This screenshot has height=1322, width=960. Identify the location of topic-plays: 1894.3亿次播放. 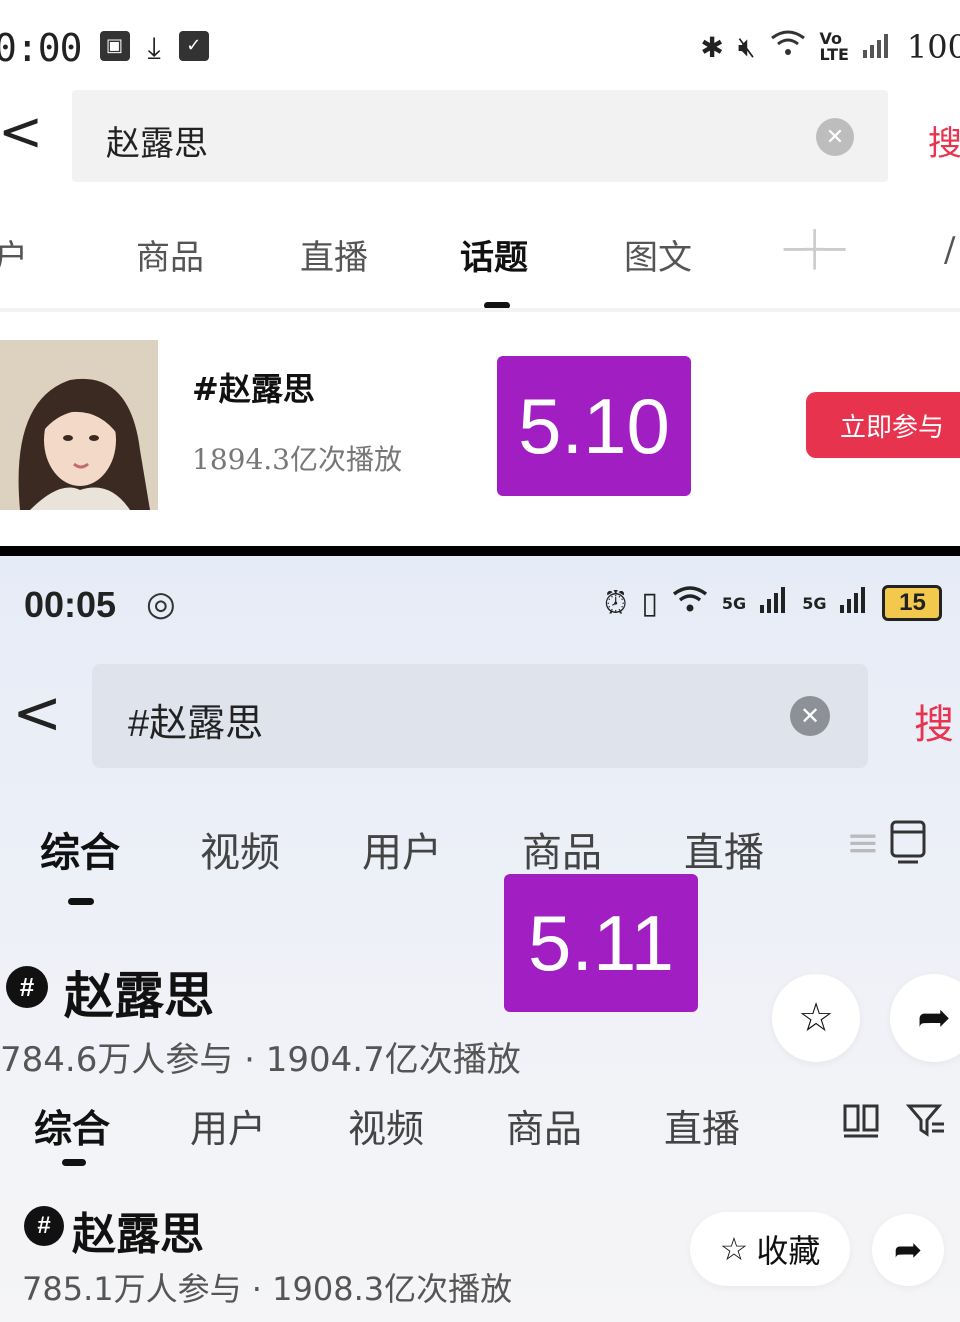
(297, 459).